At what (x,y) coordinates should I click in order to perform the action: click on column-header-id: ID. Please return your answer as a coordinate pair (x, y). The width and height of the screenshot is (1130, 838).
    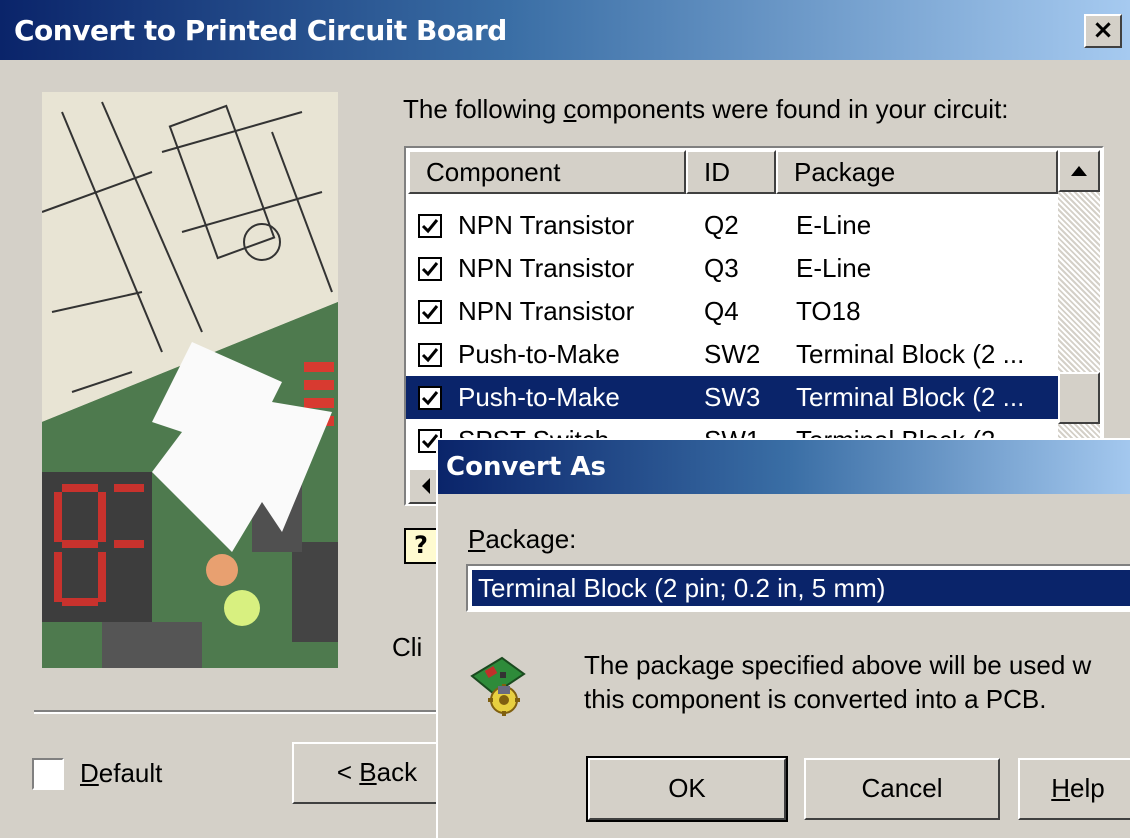
    Looking at the image, I should click on (731, 172).